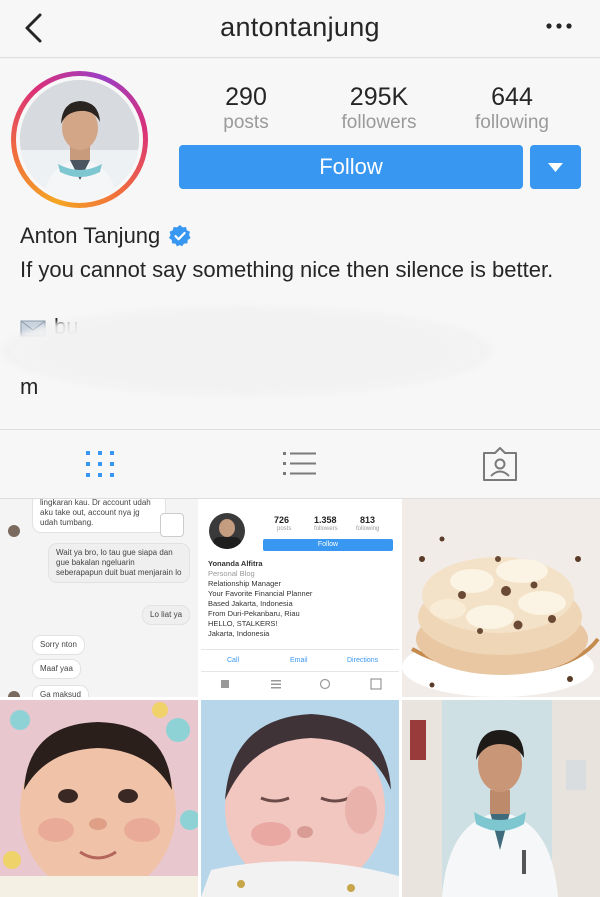 Image resolution: width=600 pixels, height=897 pixels. What do you see at coordinates (56, 669) in the screenshot?
I see `chat-message: Maaf yaa` at bounding box center [56, 669].